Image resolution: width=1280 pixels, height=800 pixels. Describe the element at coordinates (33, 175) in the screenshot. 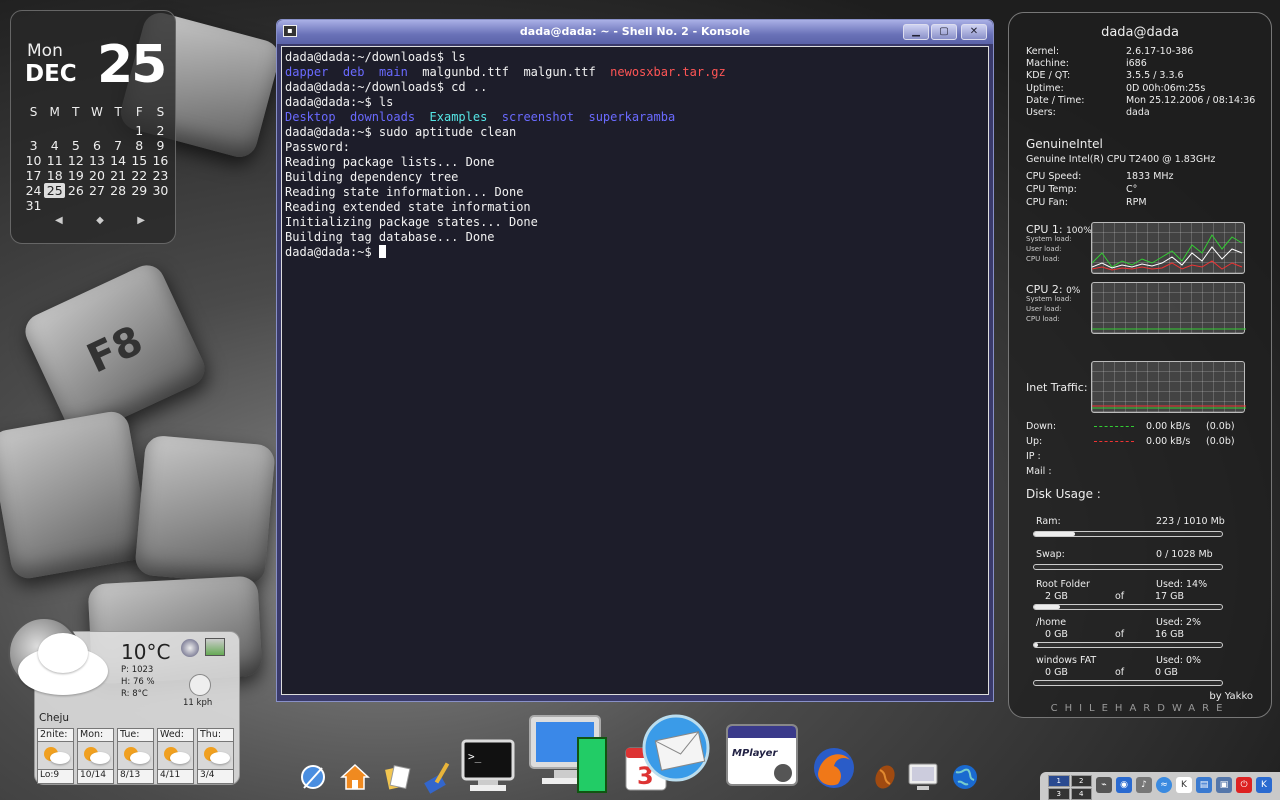

I see `calendar-day: 17` at that location.